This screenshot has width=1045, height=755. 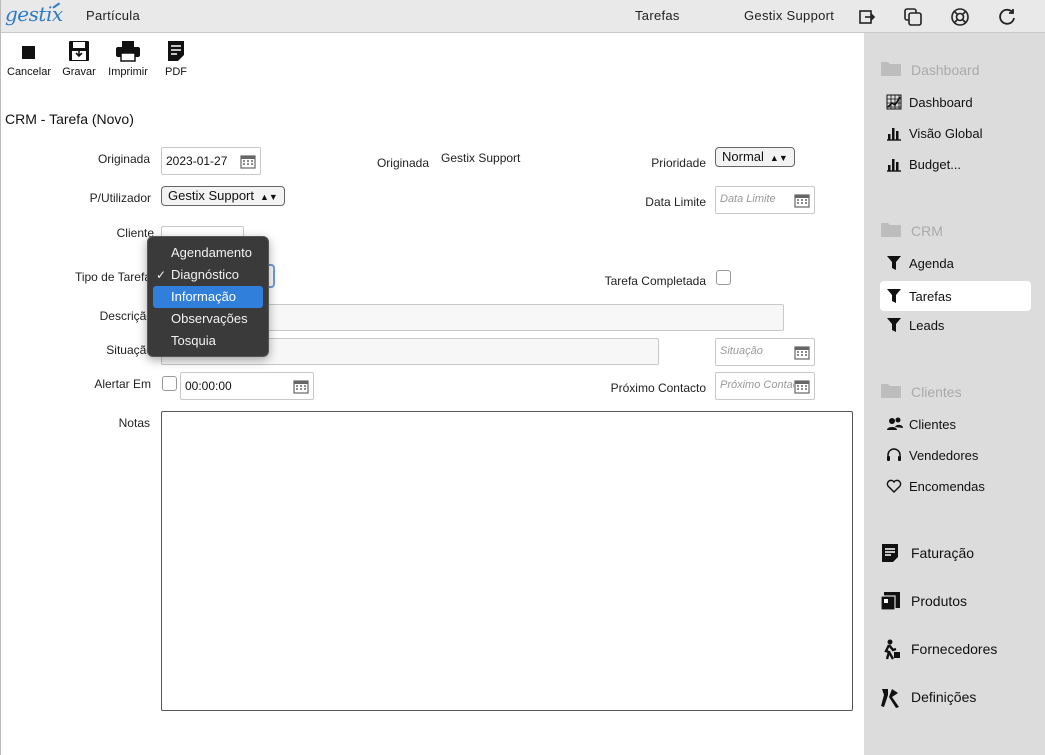 What do you see at coordinates (894, 454) in the screenshot?
I see `headset-icon` at bounding box center [894, 454].